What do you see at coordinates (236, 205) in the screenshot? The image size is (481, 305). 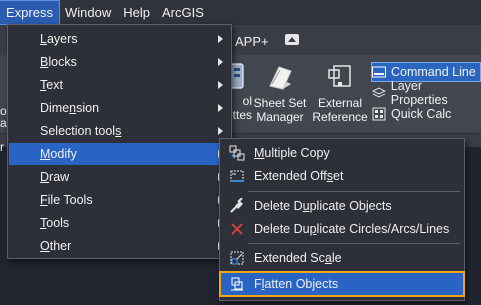 I see `delete-duplicate-objects-icon` at bounding box center [236, 205].